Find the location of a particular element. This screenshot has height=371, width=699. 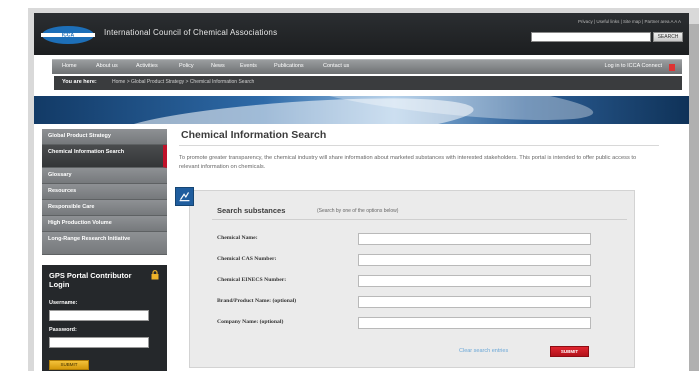

username-input is located at coordinates (99, 315).